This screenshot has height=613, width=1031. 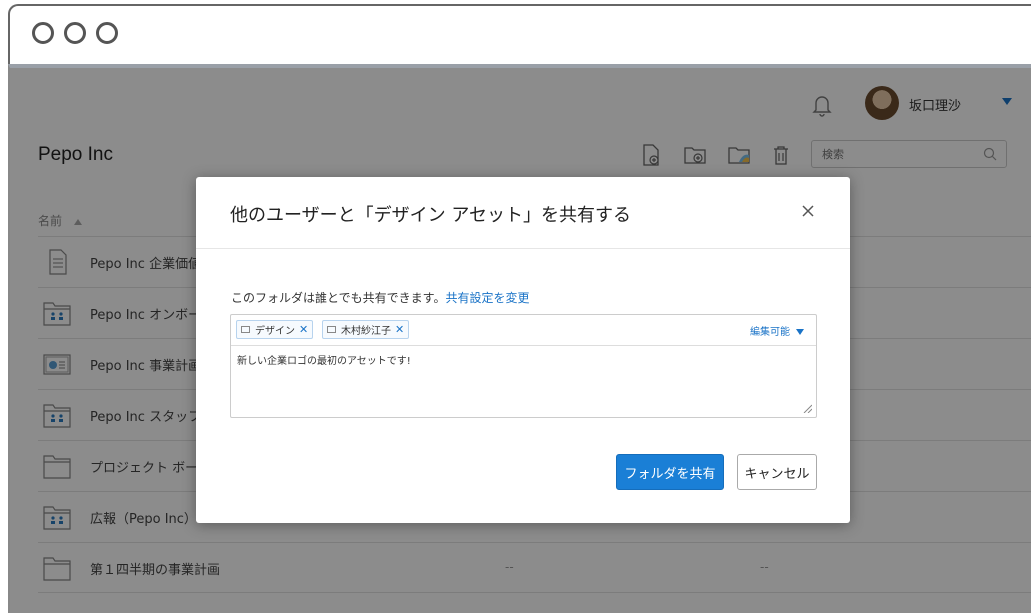 I want to click on share-form: デザイン ✕ 木村紗江子 ✕ 編集可能 新しい企業ロゴの最初のアセットです!, so click(x=523, y=366).